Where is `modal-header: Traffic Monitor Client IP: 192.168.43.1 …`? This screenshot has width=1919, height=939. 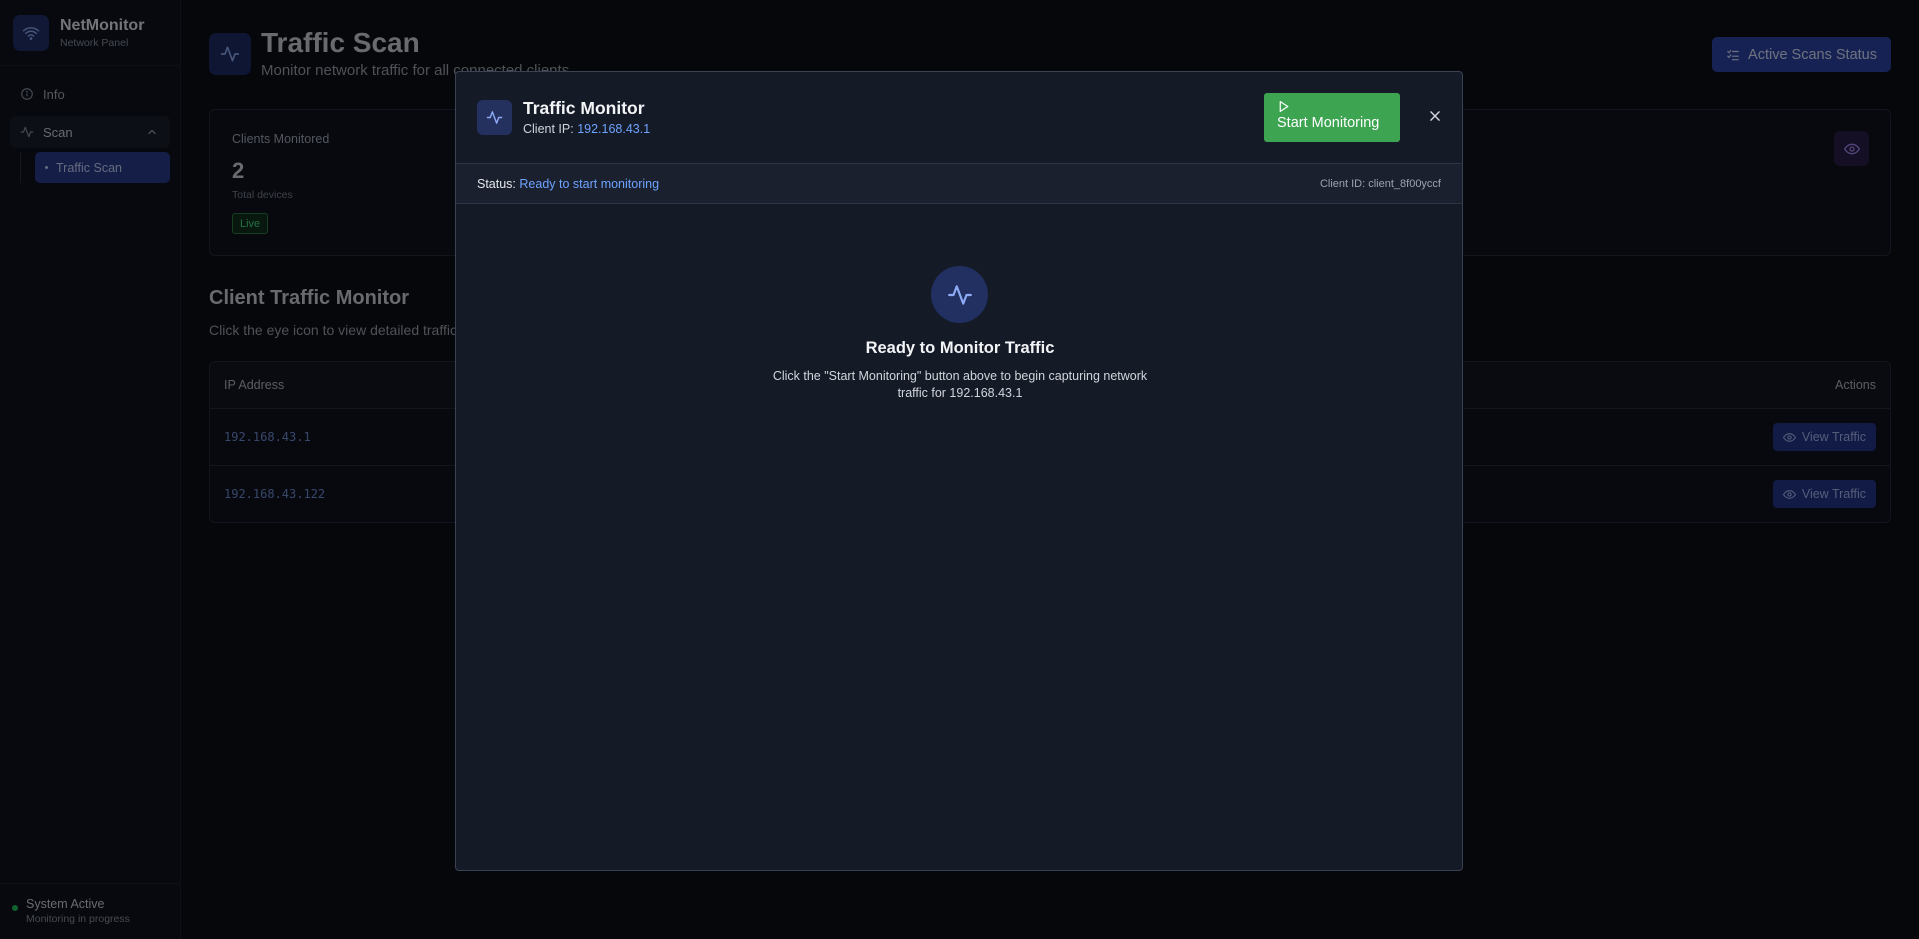
modal-header: Traffic Monitor Client IP: 192.168.43.1 … is located at coordinates (959, 118).